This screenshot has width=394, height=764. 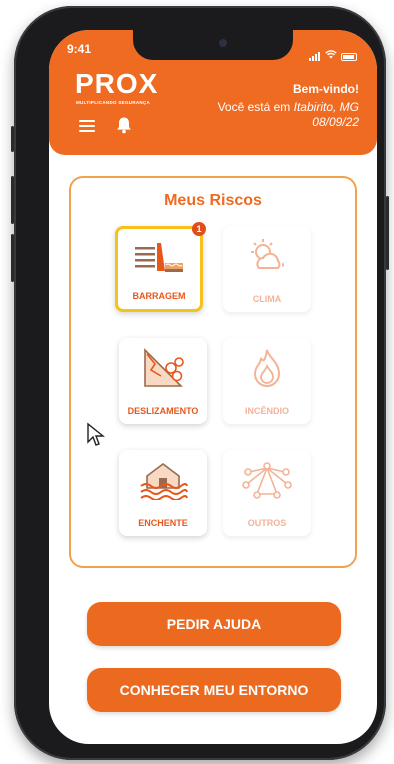 What do you see at coordinates (387, 233) in the screenshot?
I see `power-button` at bounding box center [387, 233].